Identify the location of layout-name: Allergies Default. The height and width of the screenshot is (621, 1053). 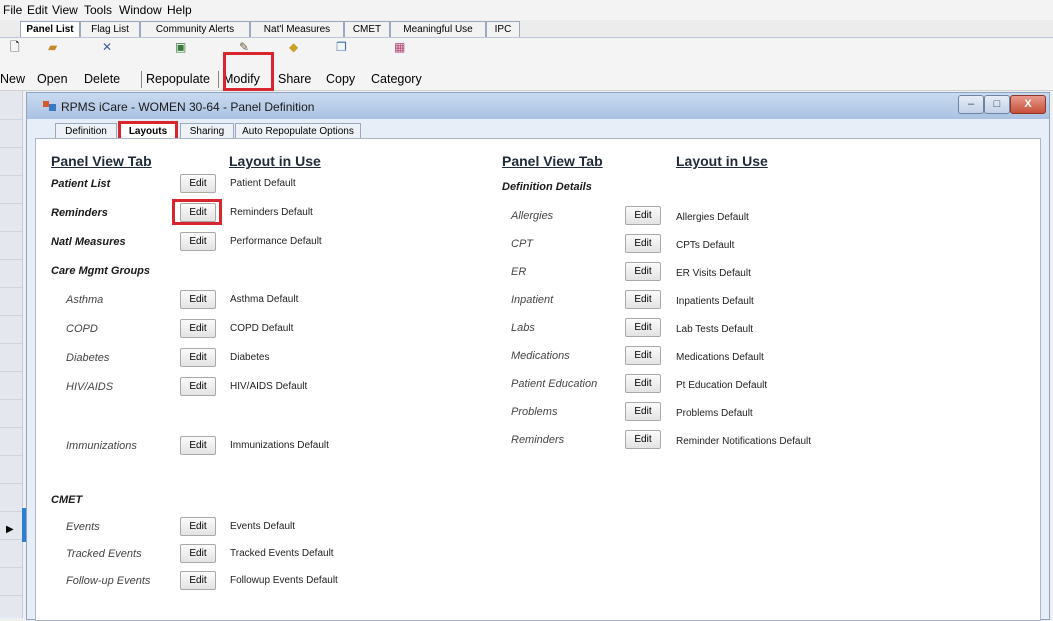
(712, 217).